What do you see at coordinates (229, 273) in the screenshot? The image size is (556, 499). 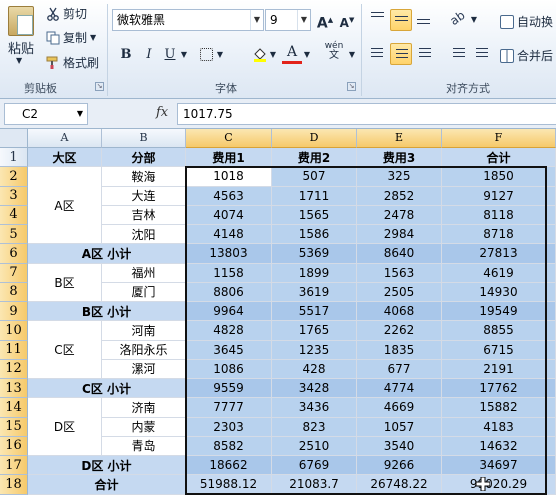 I see `value-cell: 1158` at bounding box center [229, 273].